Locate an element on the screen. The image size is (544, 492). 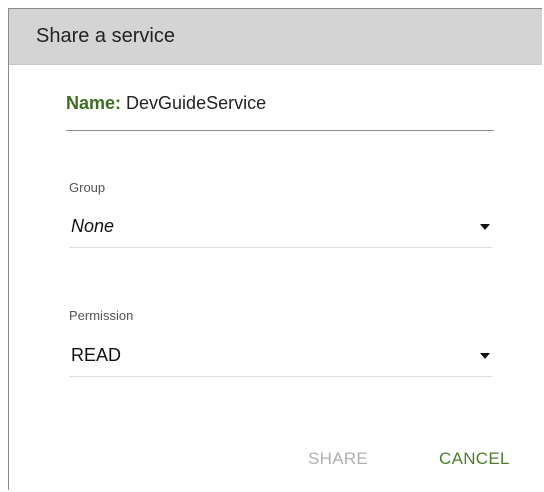
share-button: SHARE is located at coordinates (338, 459).